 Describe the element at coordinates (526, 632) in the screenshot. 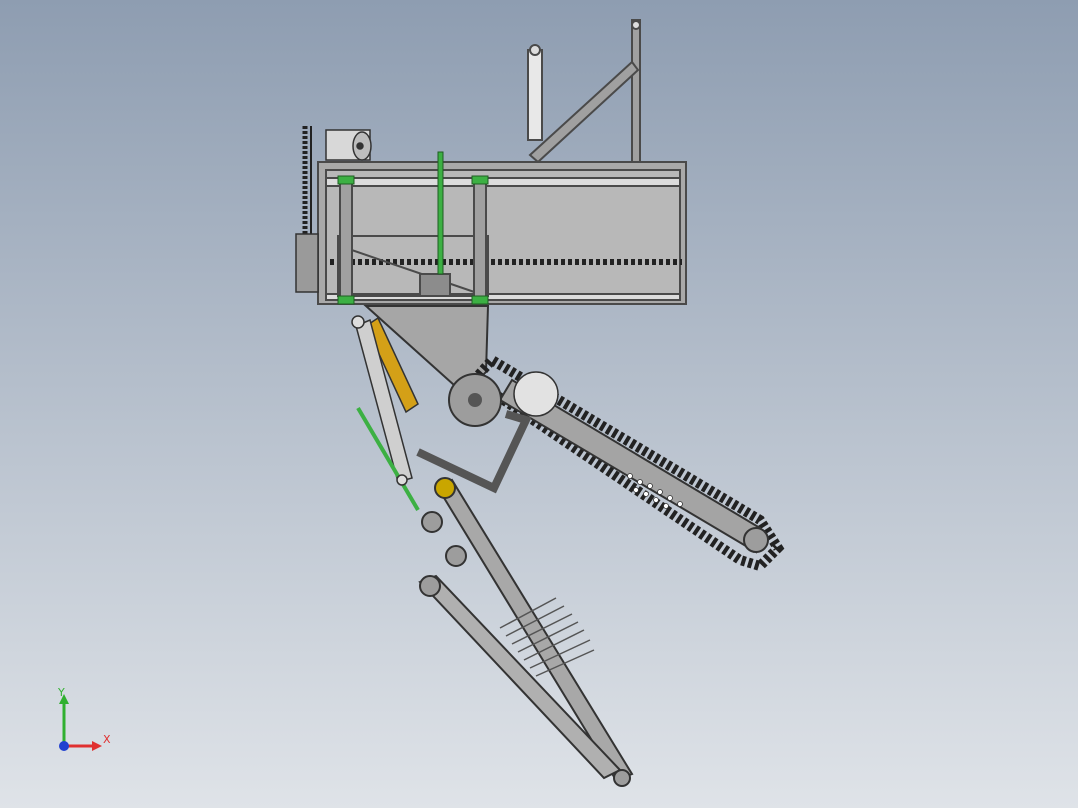

I see `lower-boom` at that location.